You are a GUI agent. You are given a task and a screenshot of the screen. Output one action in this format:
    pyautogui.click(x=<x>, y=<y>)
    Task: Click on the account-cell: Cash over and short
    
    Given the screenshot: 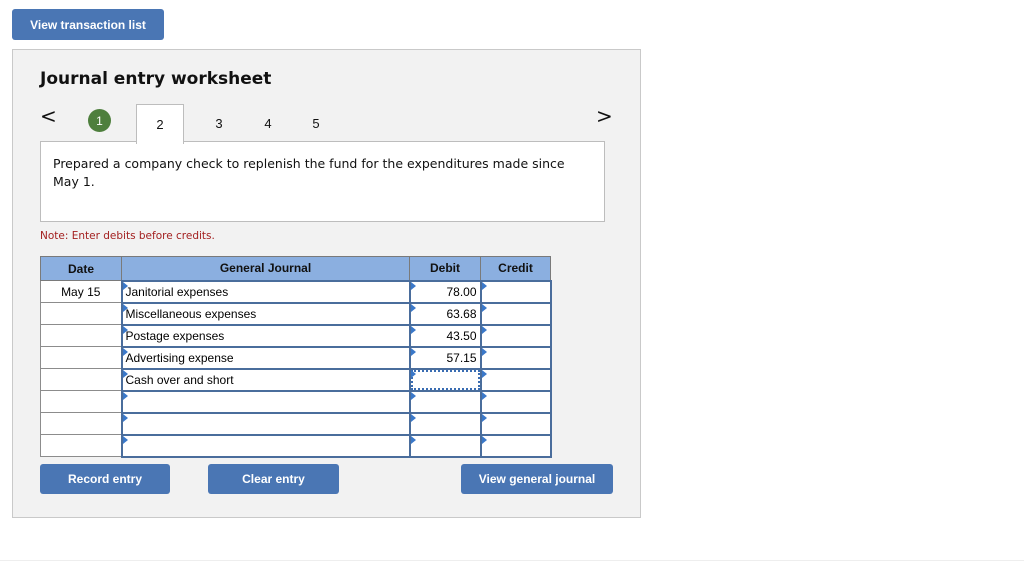 What is the action you would take?
    pyautogui.click(x=265, y=379)
    